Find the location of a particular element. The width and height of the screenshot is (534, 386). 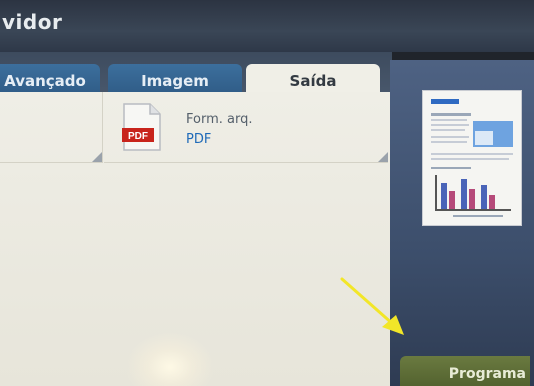

light-reflection is located at coordinates (170, 359).